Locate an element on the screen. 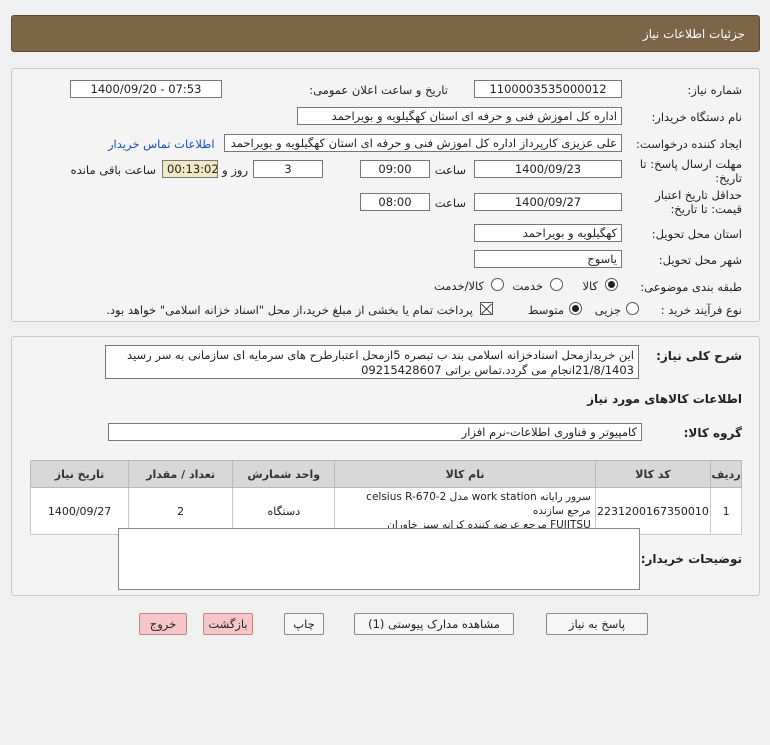 This screenshot has height=745, width=770. process-radio-medium is located at coordinates (575, 308).